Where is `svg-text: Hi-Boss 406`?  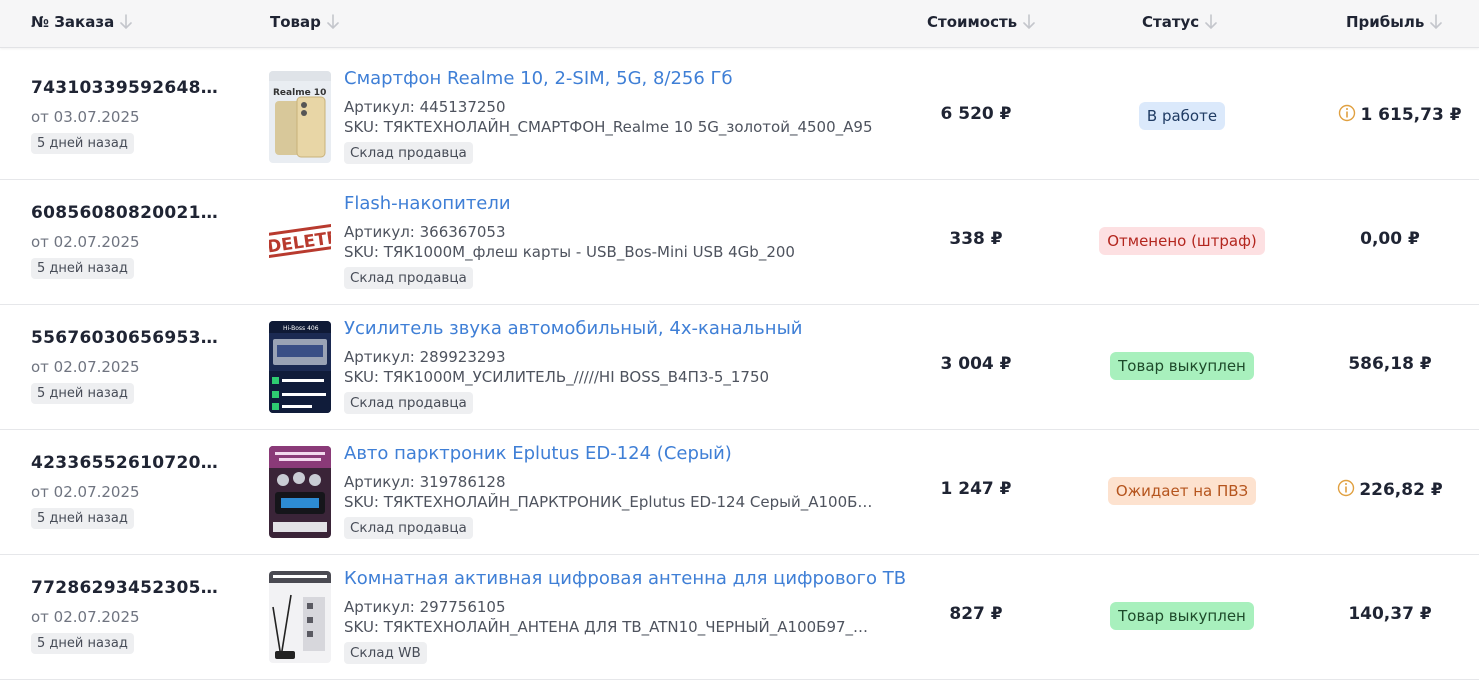 svg-text: Hi-Boss 406 is located at coordinates (301, 328).